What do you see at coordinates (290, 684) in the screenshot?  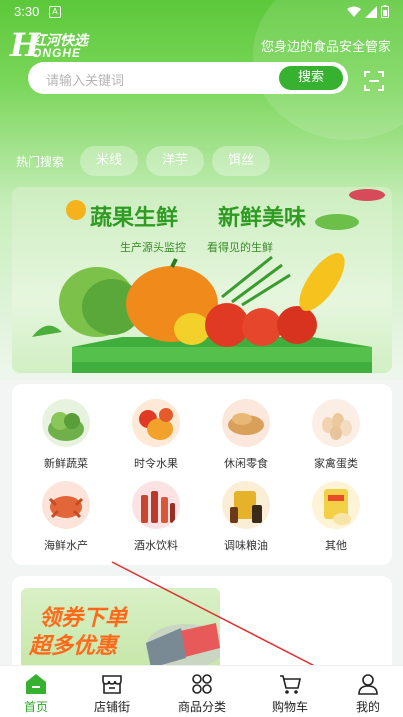 I see `cart-icon` at bounding box center [290, 684].